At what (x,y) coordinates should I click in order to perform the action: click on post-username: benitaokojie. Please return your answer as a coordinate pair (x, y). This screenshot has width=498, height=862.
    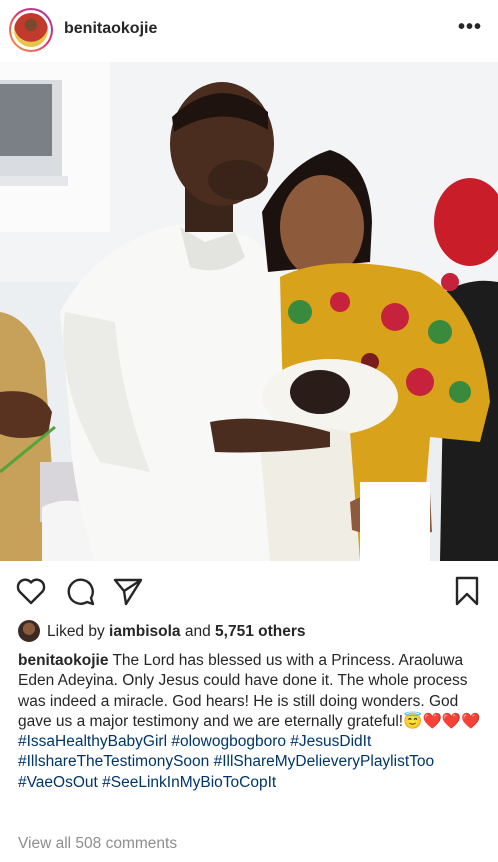
    Looking at the image, I should click on (110, 29).